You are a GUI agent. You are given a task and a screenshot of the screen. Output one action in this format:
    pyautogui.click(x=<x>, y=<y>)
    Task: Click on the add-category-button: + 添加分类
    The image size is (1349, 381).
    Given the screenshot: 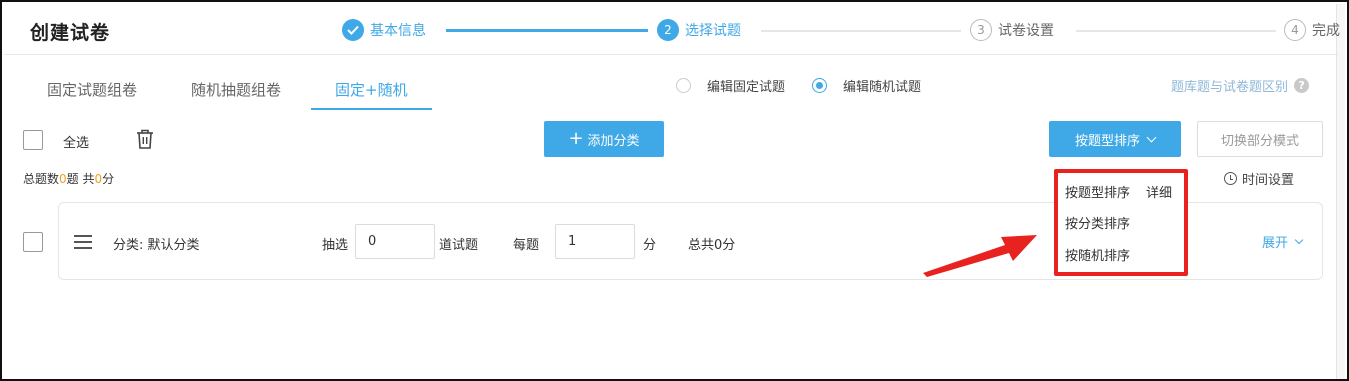 What is the action you would take?
    pyautogui.click(x=604, y=139)
    